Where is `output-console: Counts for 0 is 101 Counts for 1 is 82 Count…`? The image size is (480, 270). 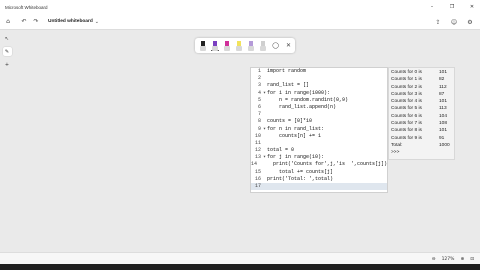 output-console: Counts for 0 is 101 Counts for 1 is 82 Count… is located at coordinates (421, 113).